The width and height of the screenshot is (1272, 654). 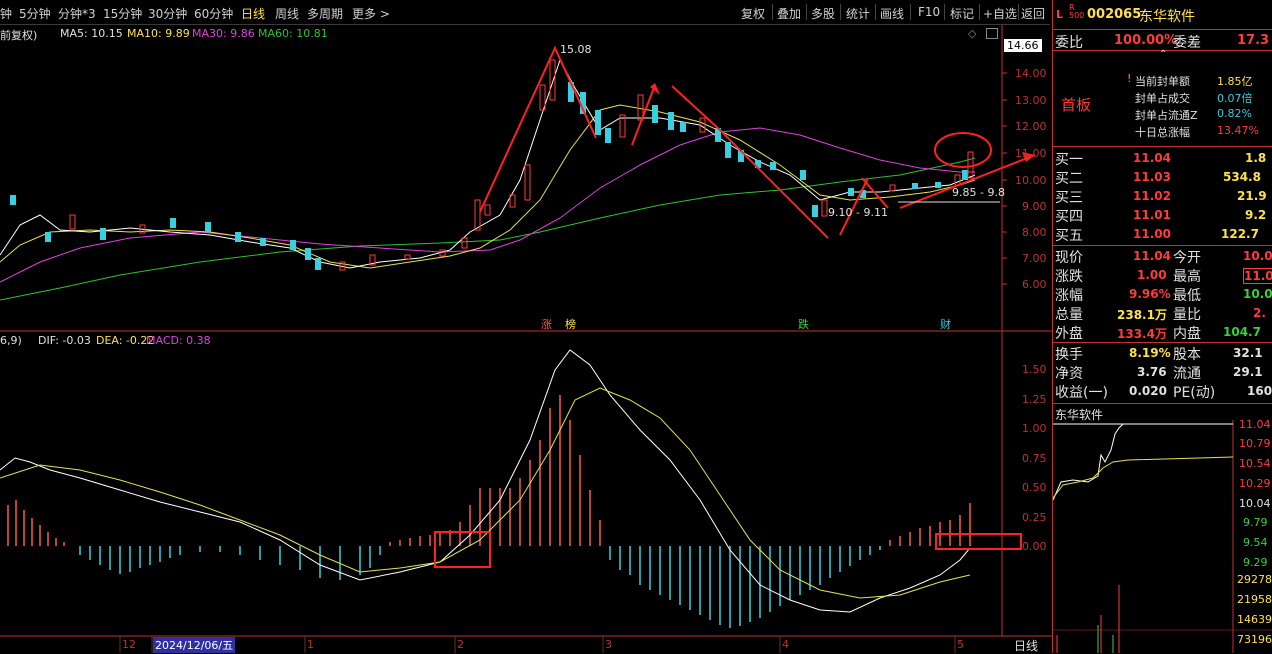 I want to click on vol-tick: 29278, so click(x=1254, y=579).